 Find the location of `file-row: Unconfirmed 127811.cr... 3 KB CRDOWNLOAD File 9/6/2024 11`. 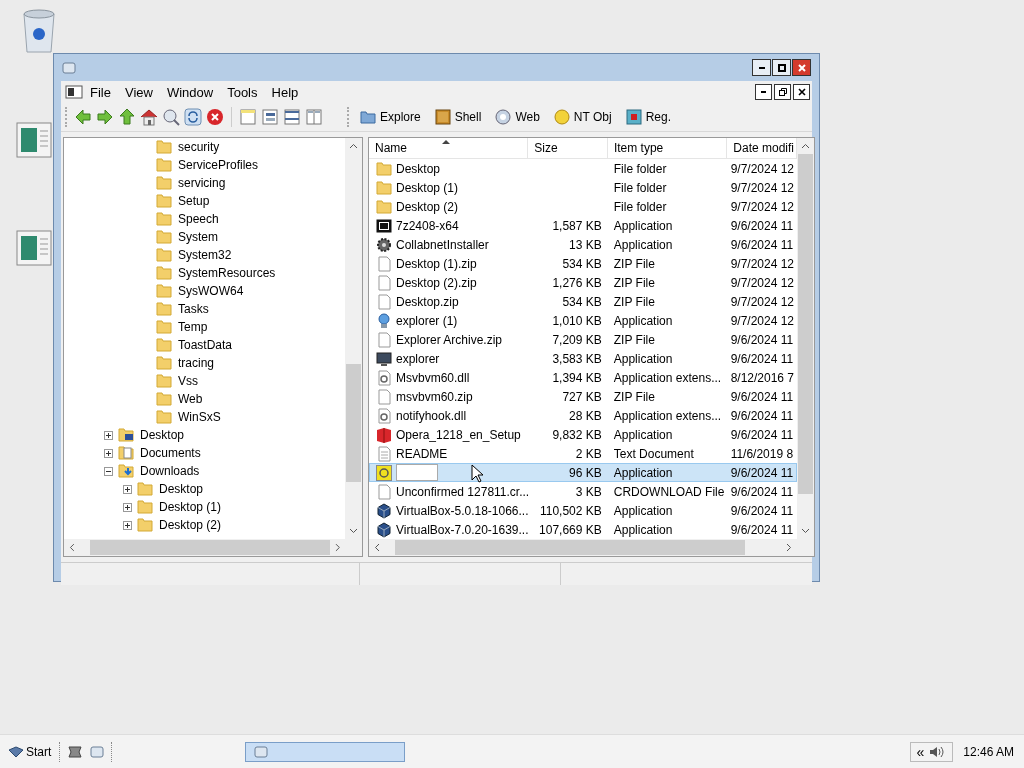

file-row: Unconfirmed 127811.cr... 3 KB CRDOWNLOAD File 9/6/2024 11 is located at coordinates (583, 491).